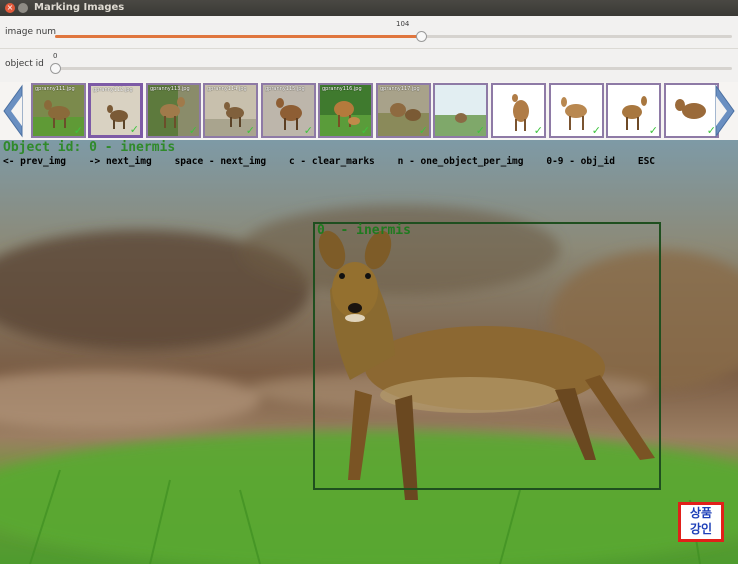 The width and height of the screenshot is (738, 564). What do you see at coordinates (115, 110) in the screenshot?
I see `thumbnail-2: gpranny112.jpg ✓` at bounding box center [115, 110].